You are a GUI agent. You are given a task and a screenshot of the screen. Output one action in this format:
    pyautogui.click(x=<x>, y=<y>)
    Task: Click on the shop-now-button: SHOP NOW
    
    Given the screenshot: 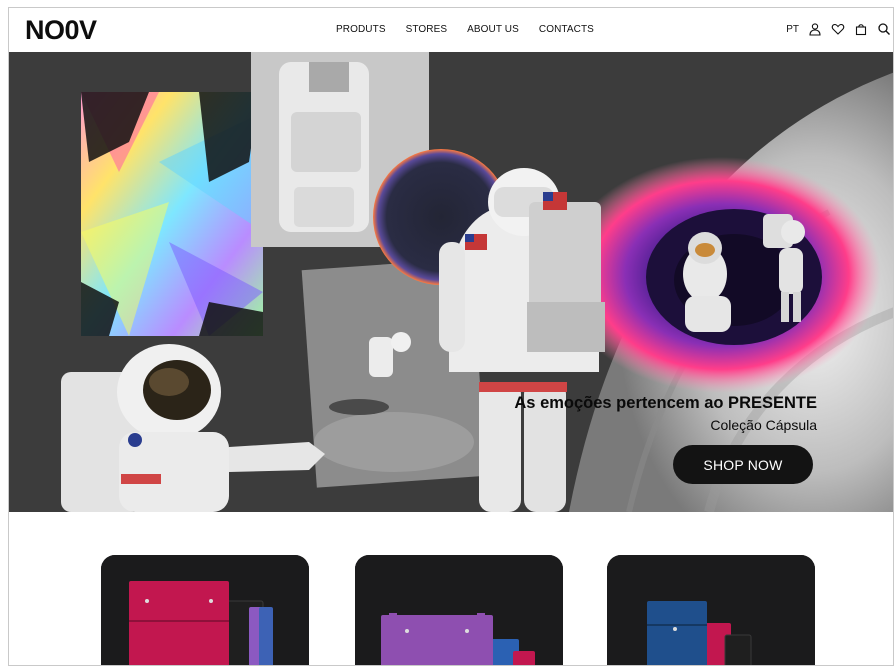 What is the action you would take?
    pyautogui.click(x=743, y=464)
    